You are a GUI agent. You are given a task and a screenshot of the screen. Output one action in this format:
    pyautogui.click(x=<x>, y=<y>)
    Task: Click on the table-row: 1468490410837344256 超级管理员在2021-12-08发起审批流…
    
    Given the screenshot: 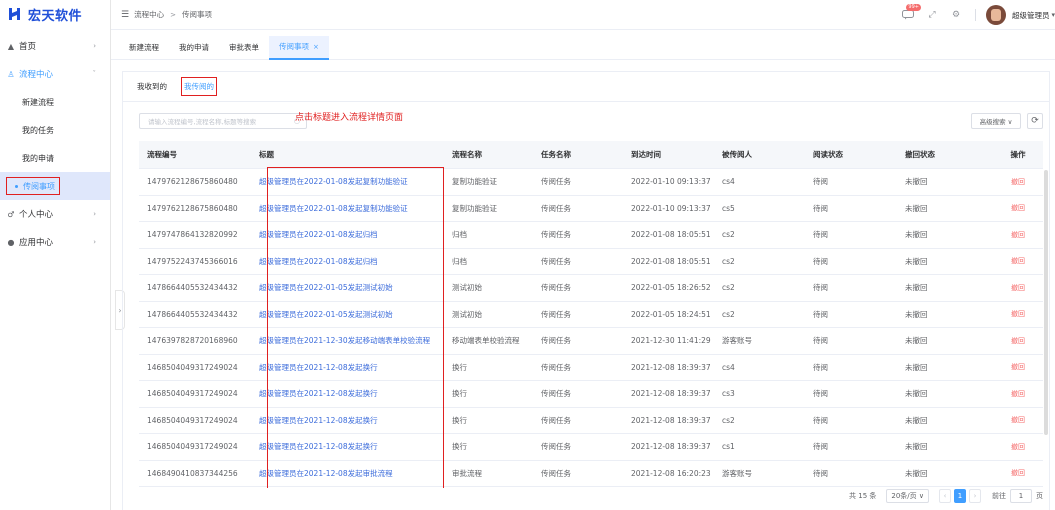 What is the action you would take?
    pyautogui.click(x=591, y=474)
    